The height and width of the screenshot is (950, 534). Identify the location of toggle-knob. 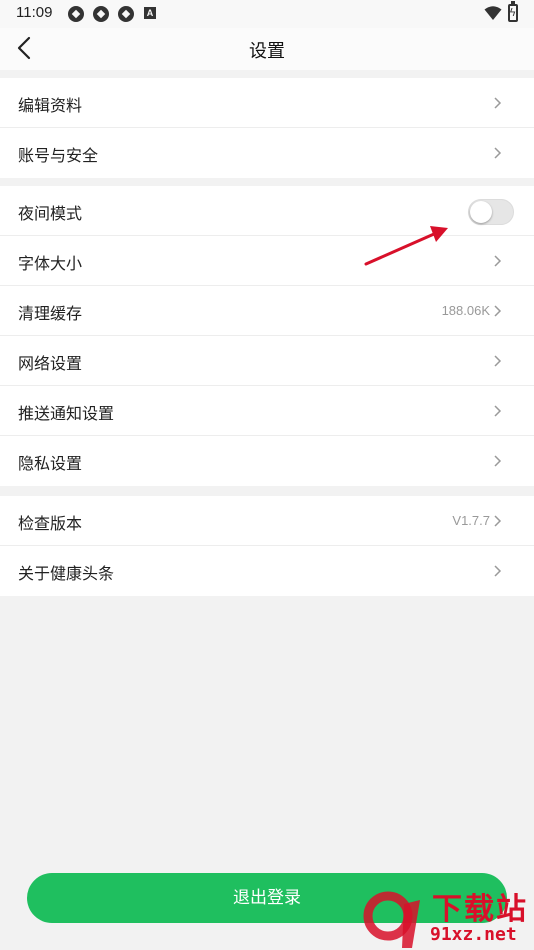
(481, 212).